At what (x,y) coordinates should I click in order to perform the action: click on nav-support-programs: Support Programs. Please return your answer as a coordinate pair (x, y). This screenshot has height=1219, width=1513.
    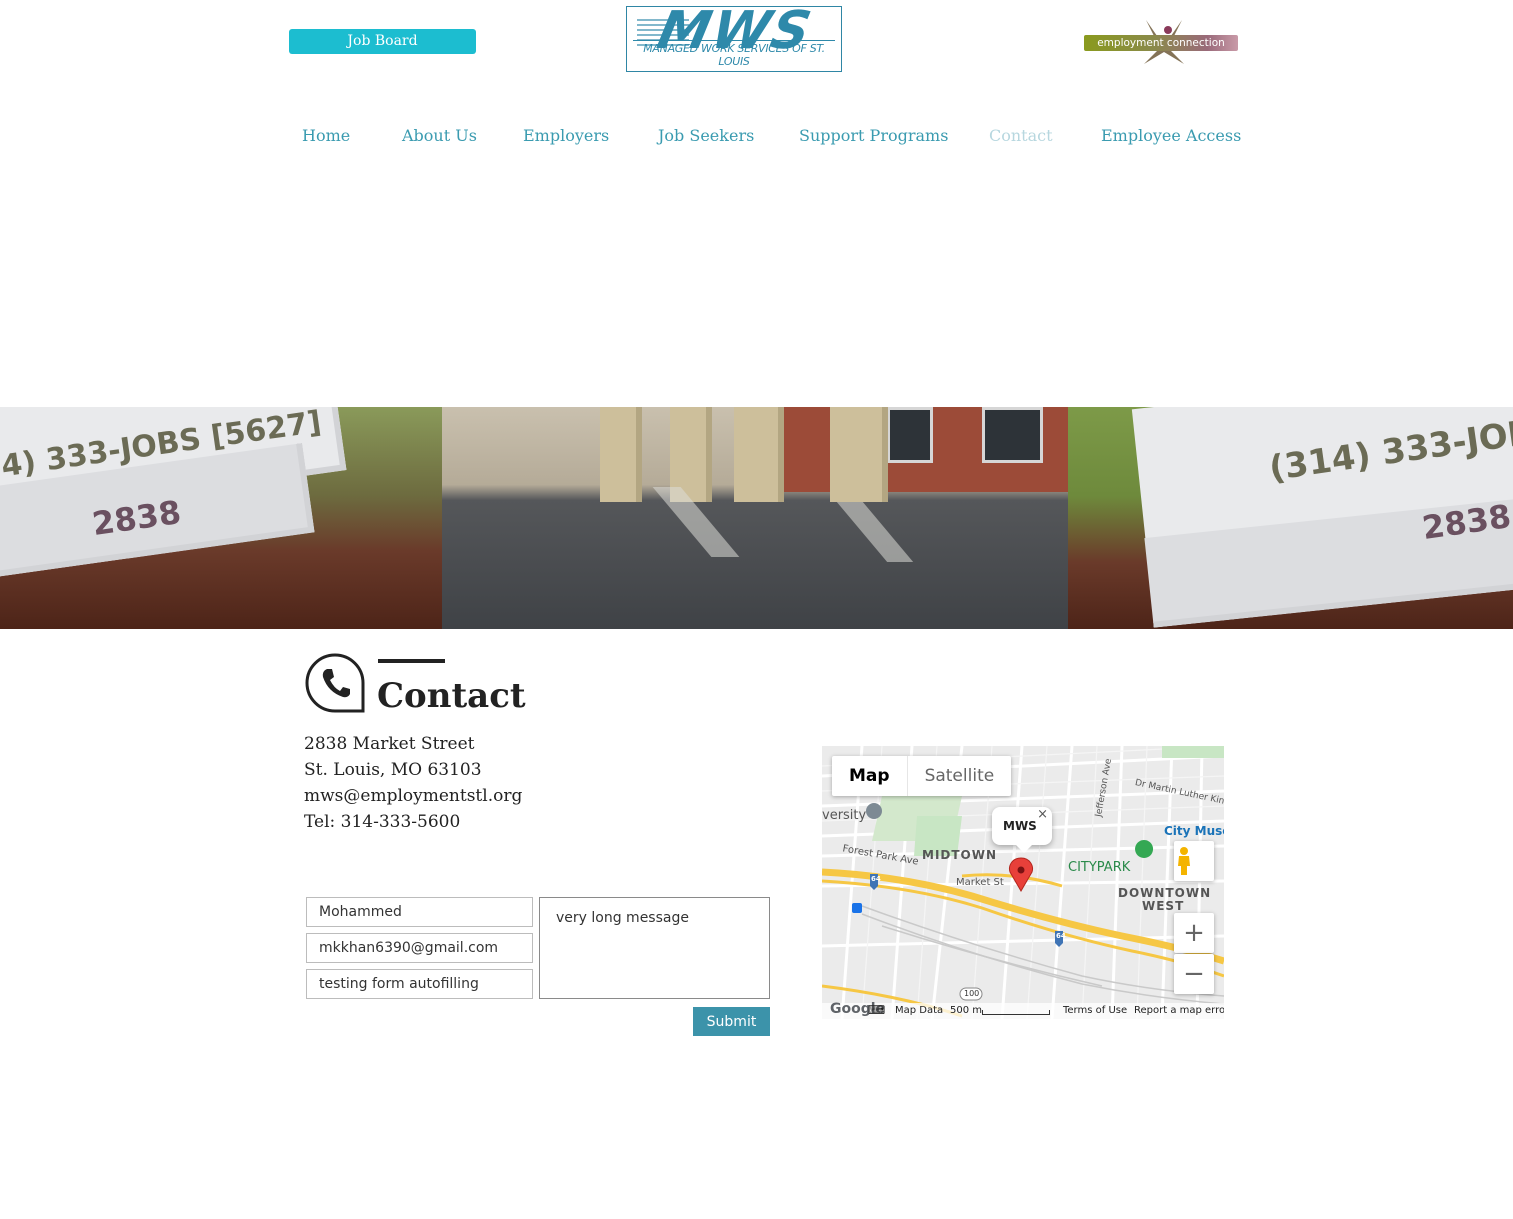
    Looking at the image, I should click on (873, 135).